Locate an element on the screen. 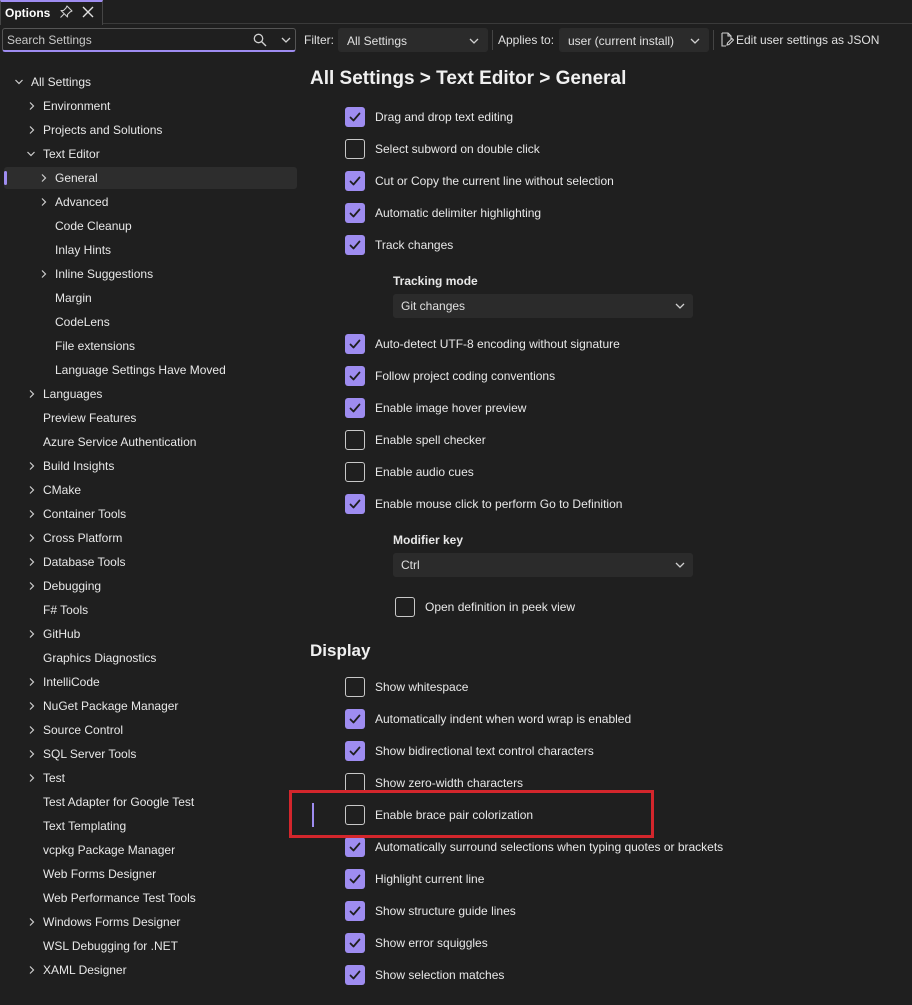 This screenshot has height=1005, width=912. selection-indicator is located at coordinates (5, 178).